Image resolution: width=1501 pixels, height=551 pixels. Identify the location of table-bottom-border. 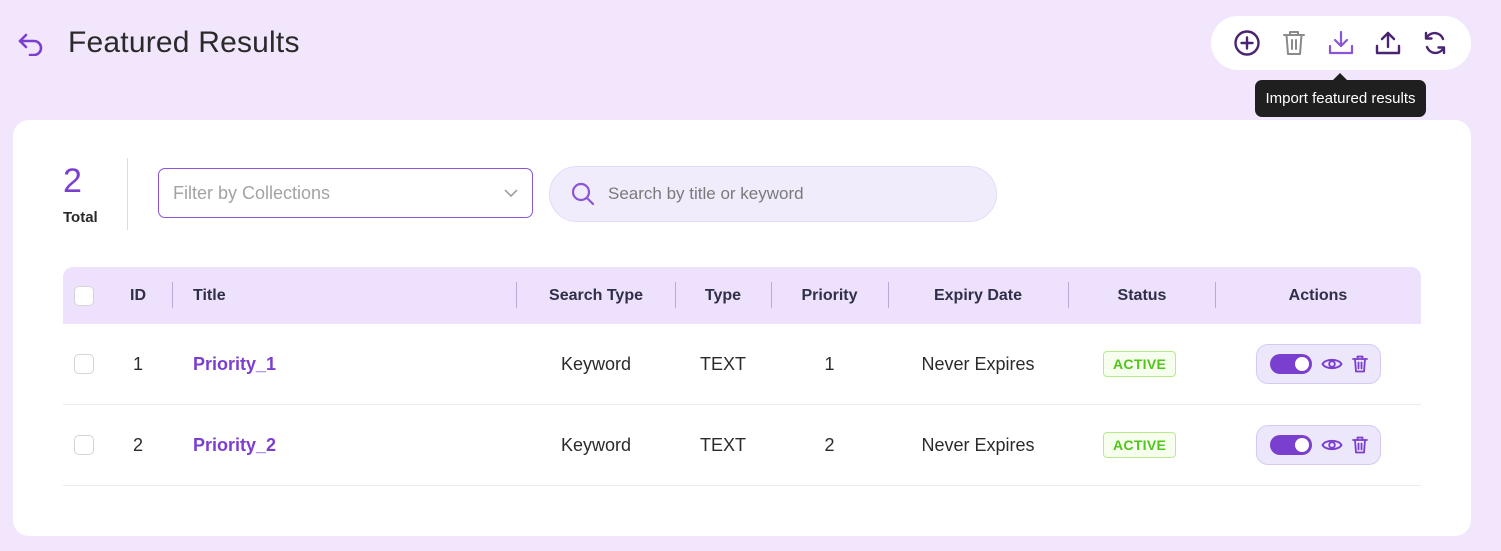
(969, 485).